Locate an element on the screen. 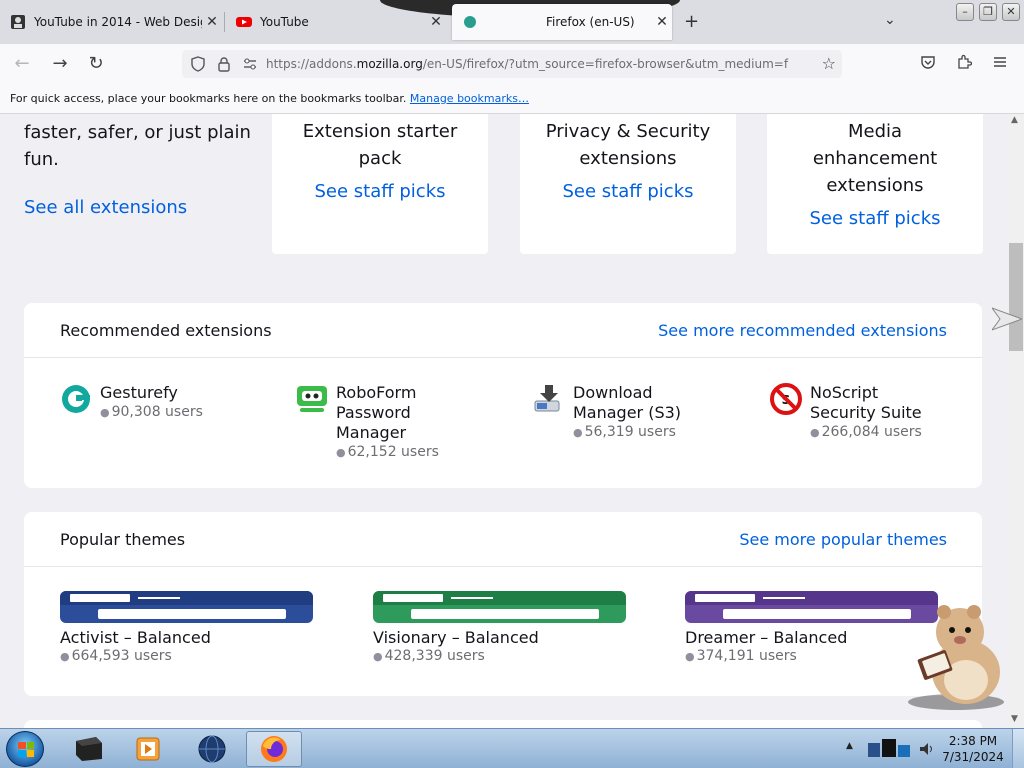 This screenshot has height=768, width=1024. promo-title: Extension starter pack is located at coordinates (380, 145).